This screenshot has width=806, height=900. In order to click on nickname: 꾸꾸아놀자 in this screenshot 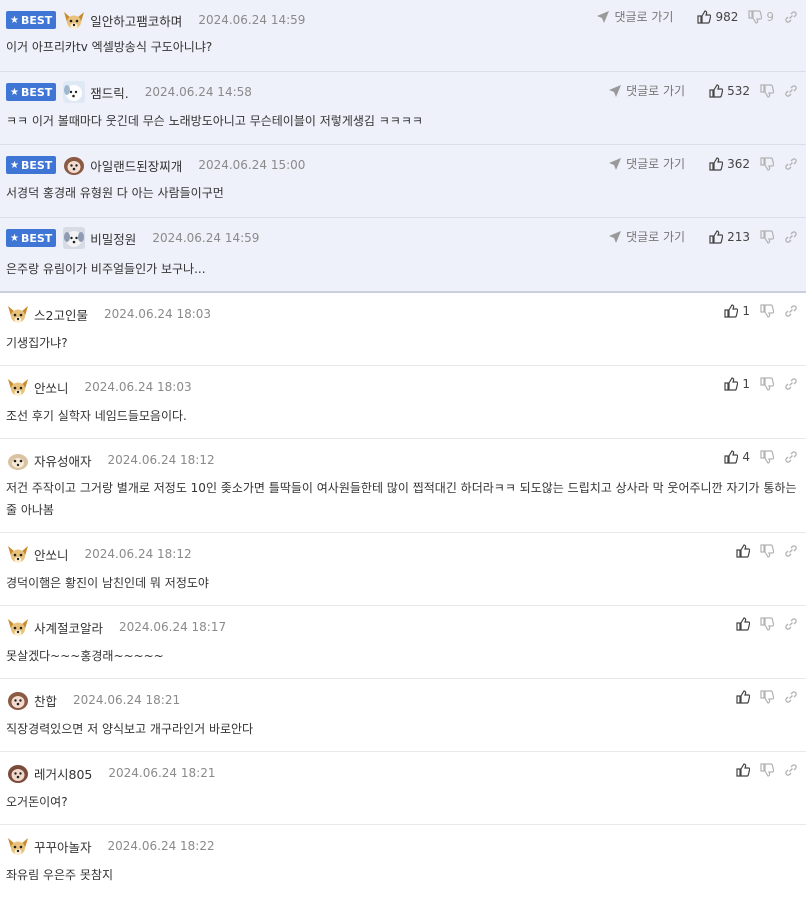, I will do `click(63, 846)`.